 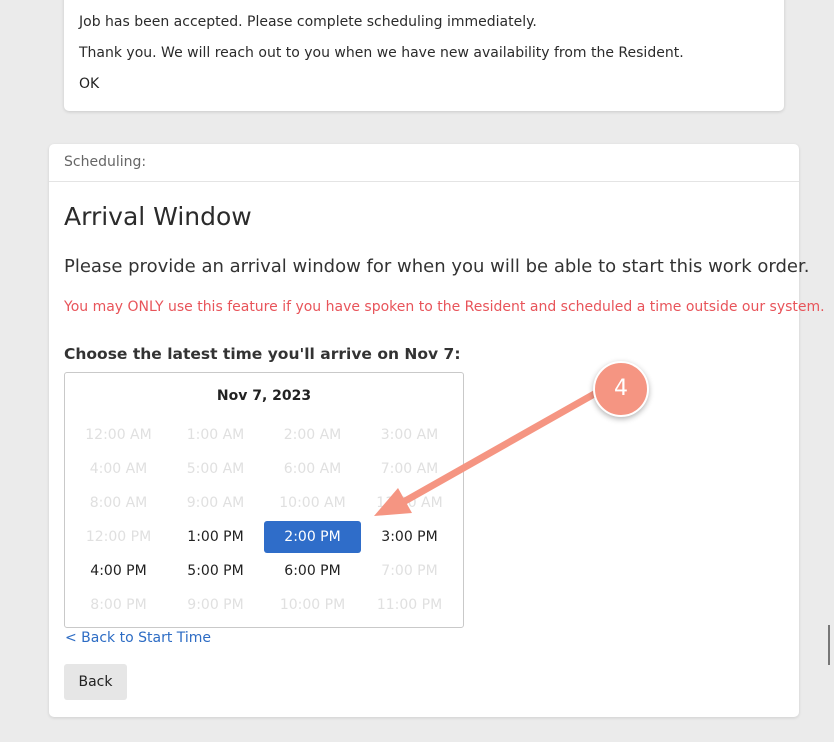 What do you see at coordinates (312, 503) in the screenshot?
I see `time-slot-10-00-am: 10:00 AM` at bounding box center [312, 503].